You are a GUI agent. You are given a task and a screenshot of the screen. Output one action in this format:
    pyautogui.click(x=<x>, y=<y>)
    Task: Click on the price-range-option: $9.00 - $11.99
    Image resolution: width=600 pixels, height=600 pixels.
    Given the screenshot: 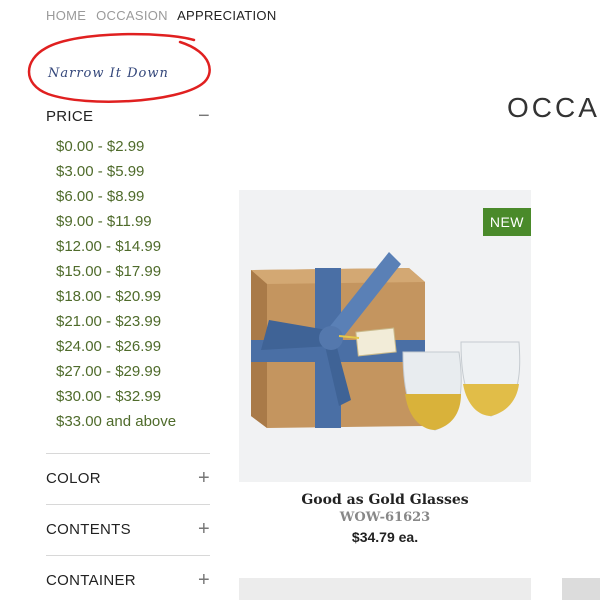 What is the action you would take?
    pyautogui.click(x=116, y=221)
    